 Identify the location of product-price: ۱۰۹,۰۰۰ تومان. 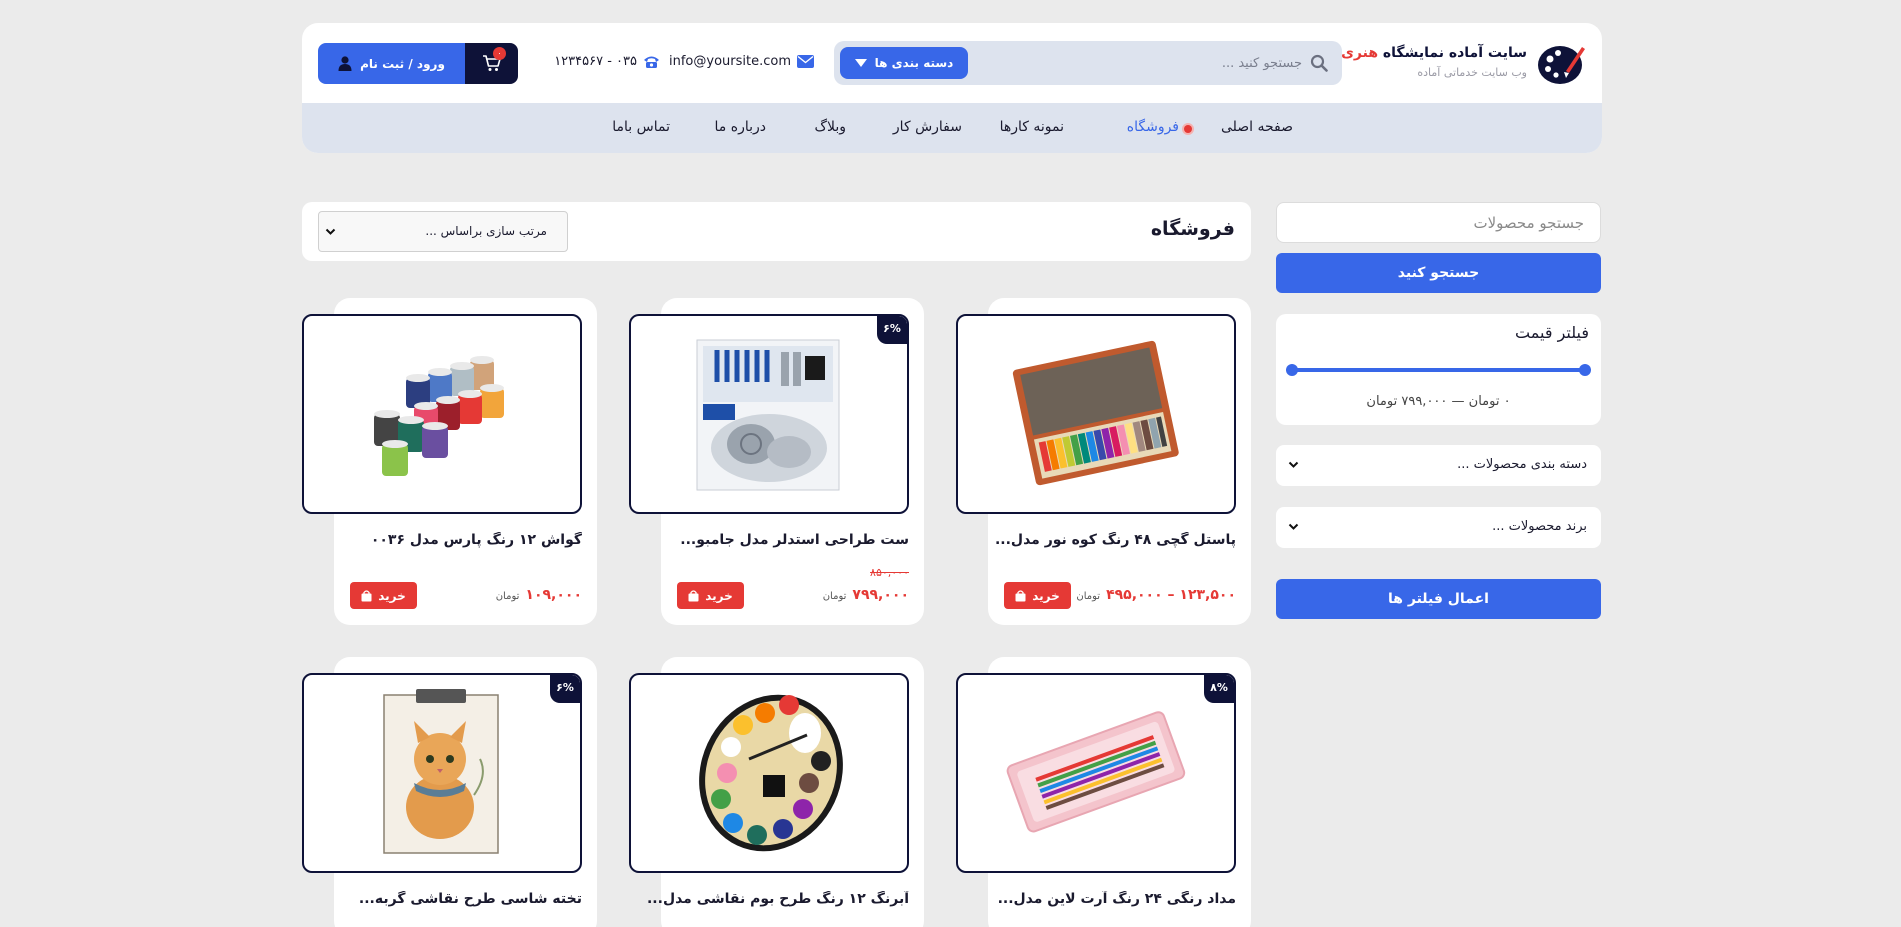
(539, 595).